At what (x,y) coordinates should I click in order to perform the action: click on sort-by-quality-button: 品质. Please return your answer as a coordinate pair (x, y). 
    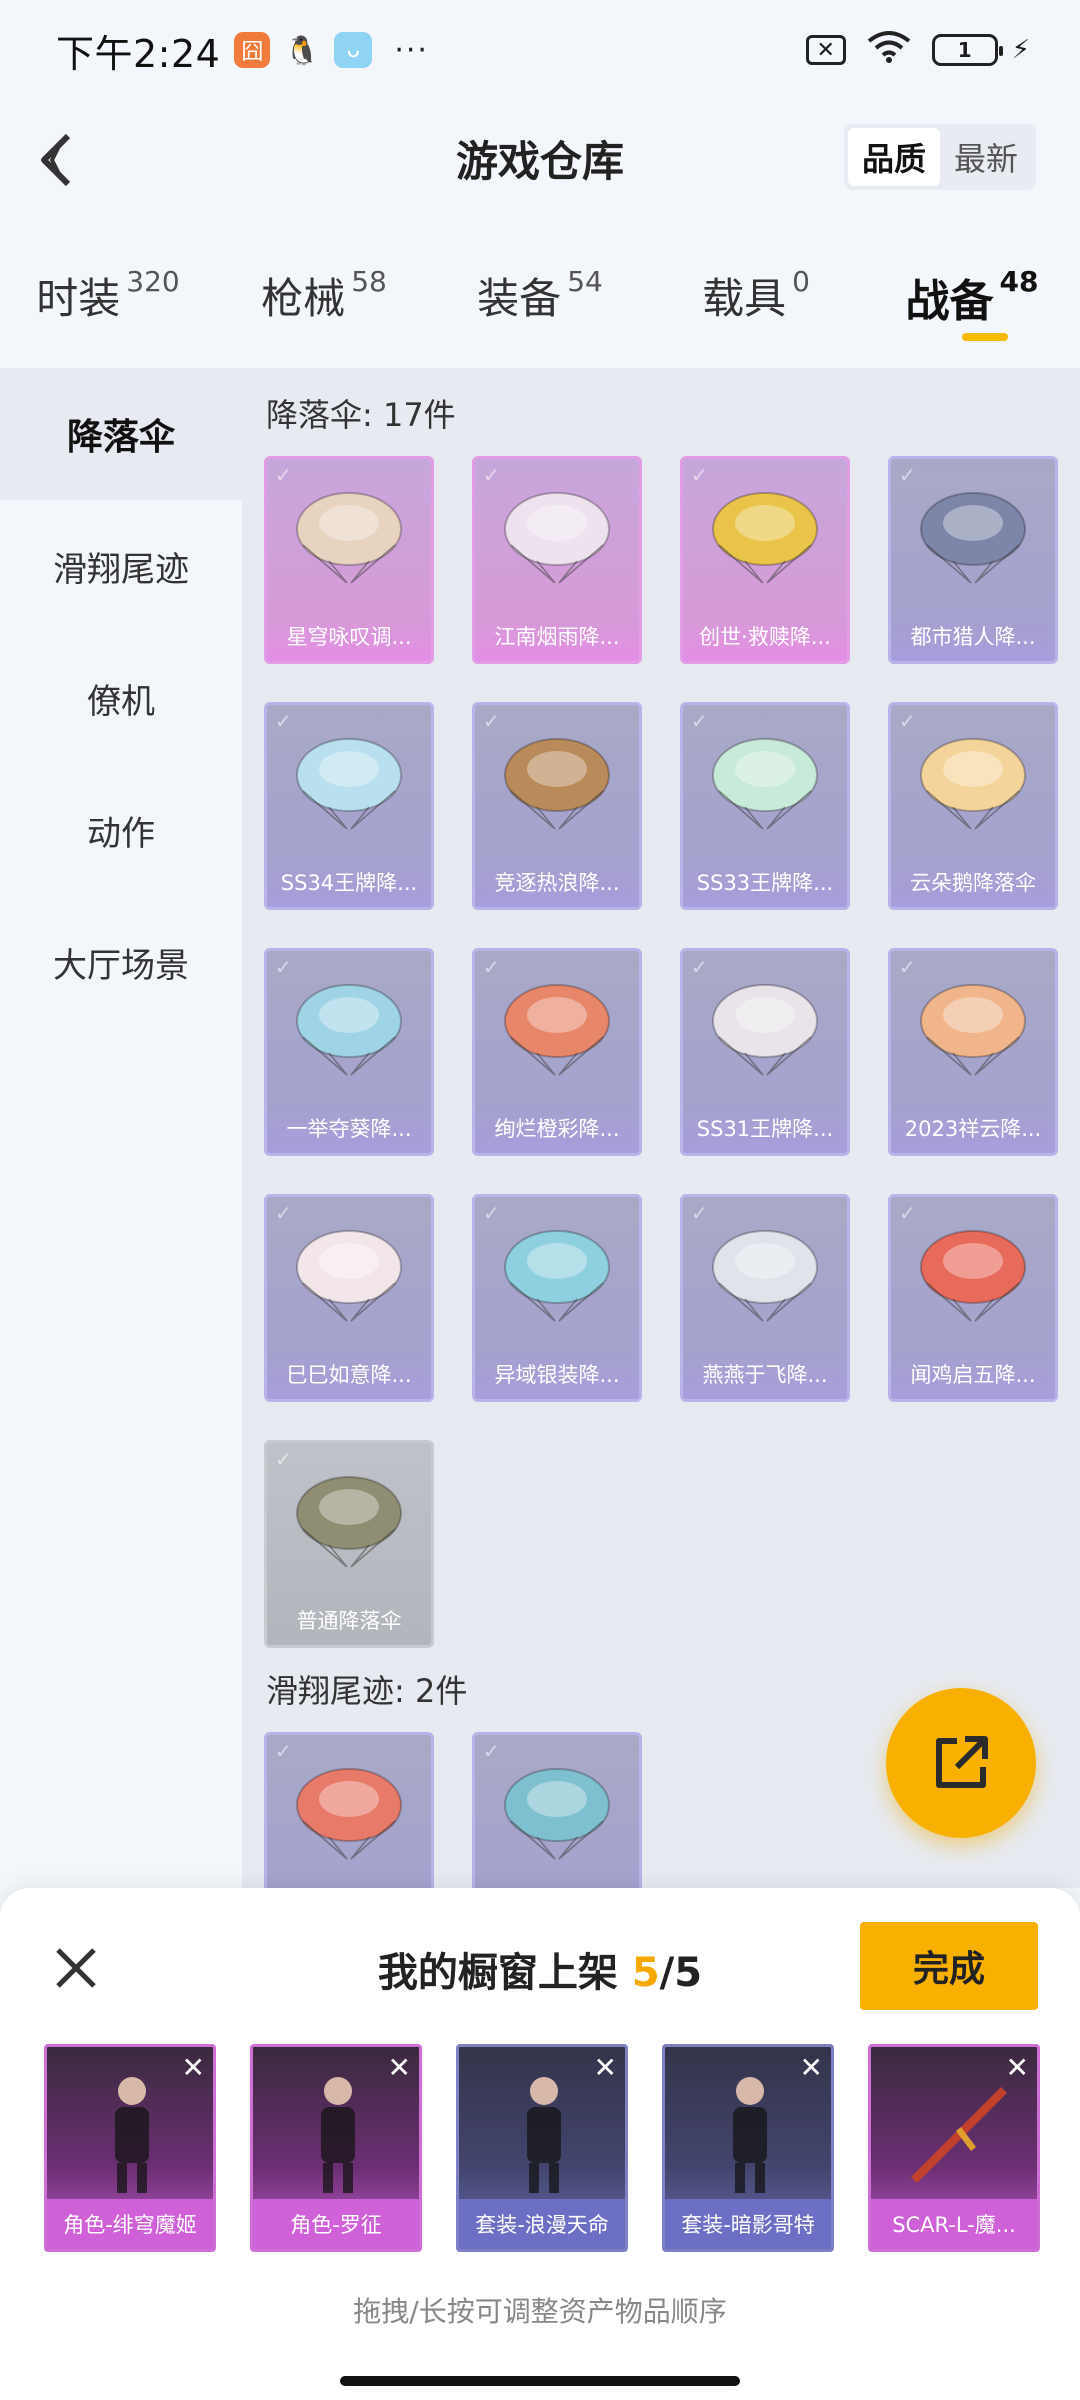
    Looking at the image, I should click on (894, 157).